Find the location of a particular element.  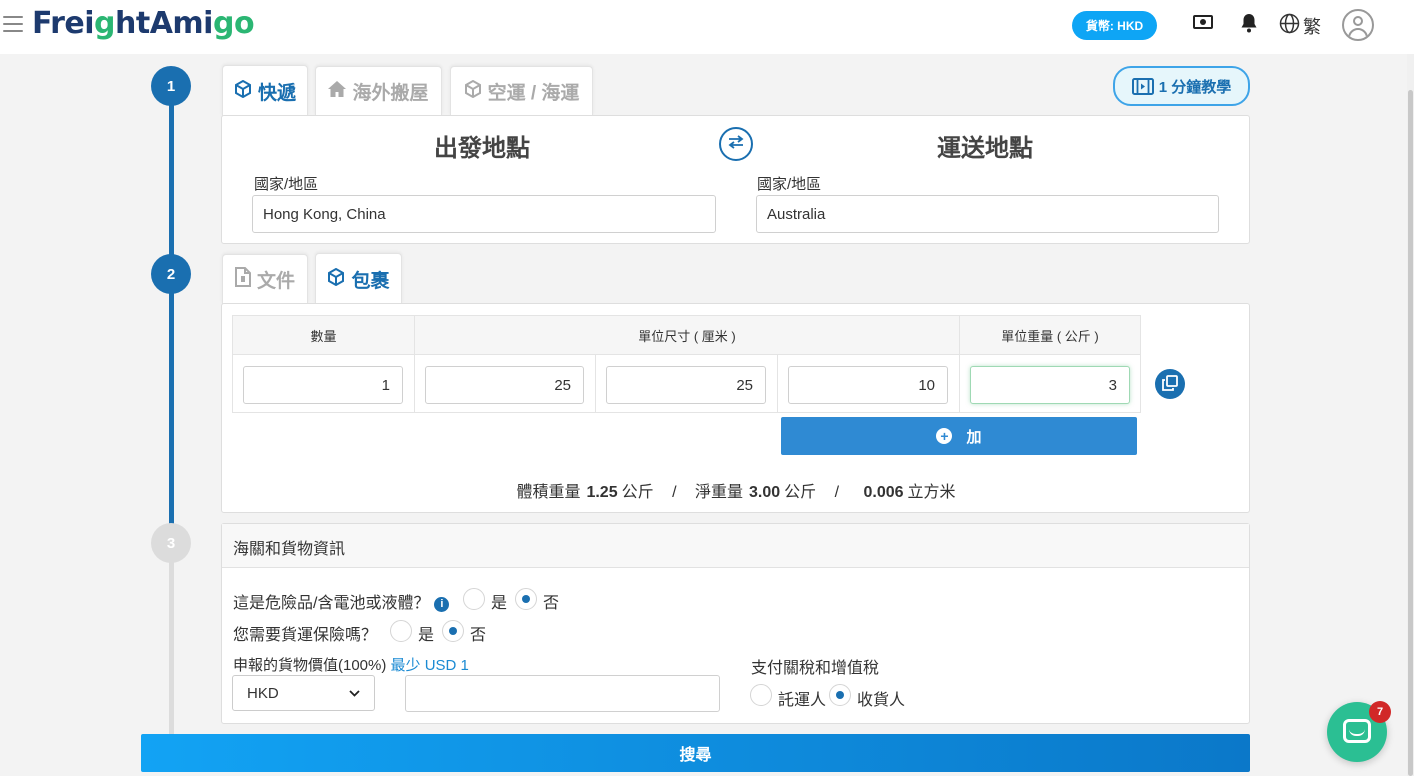

insurance-yes-label: 是 is located at coordinates (426, 635).